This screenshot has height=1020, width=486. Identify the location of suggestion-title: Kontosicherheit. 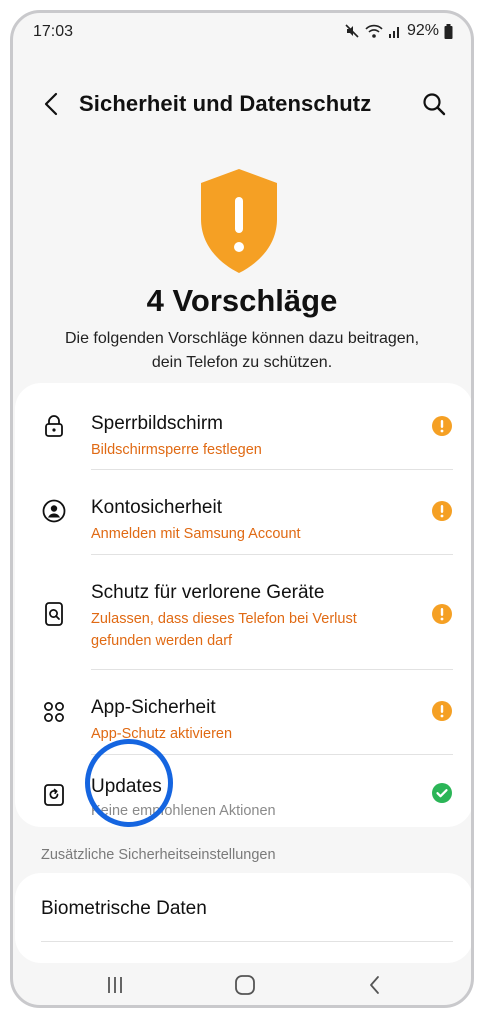
(156, 507).